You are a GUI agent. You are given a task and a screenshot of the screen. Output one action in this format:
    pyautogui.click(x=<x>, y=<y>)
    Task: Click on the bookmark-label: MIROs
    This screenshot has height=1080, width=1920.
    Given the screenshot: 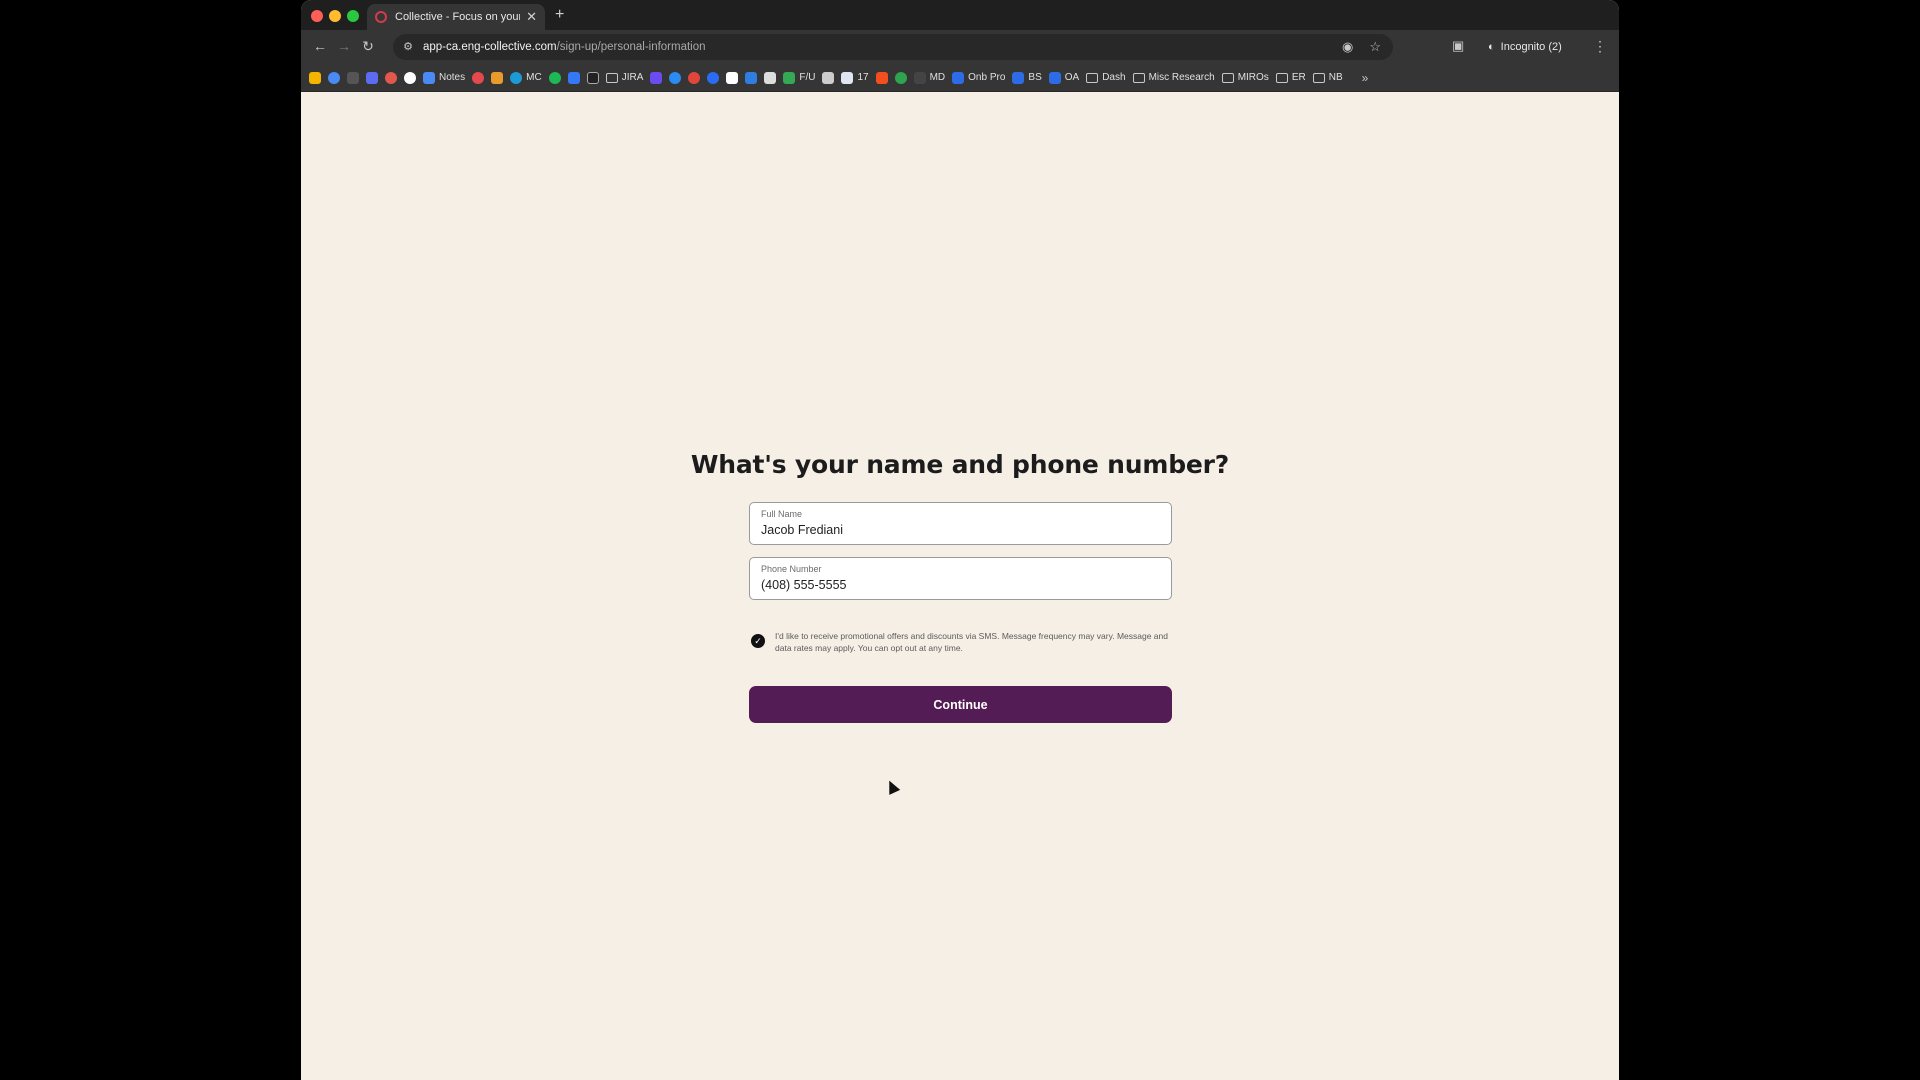 What is the action you would take?
    pyautogui.click(x=1253, y=77)
    